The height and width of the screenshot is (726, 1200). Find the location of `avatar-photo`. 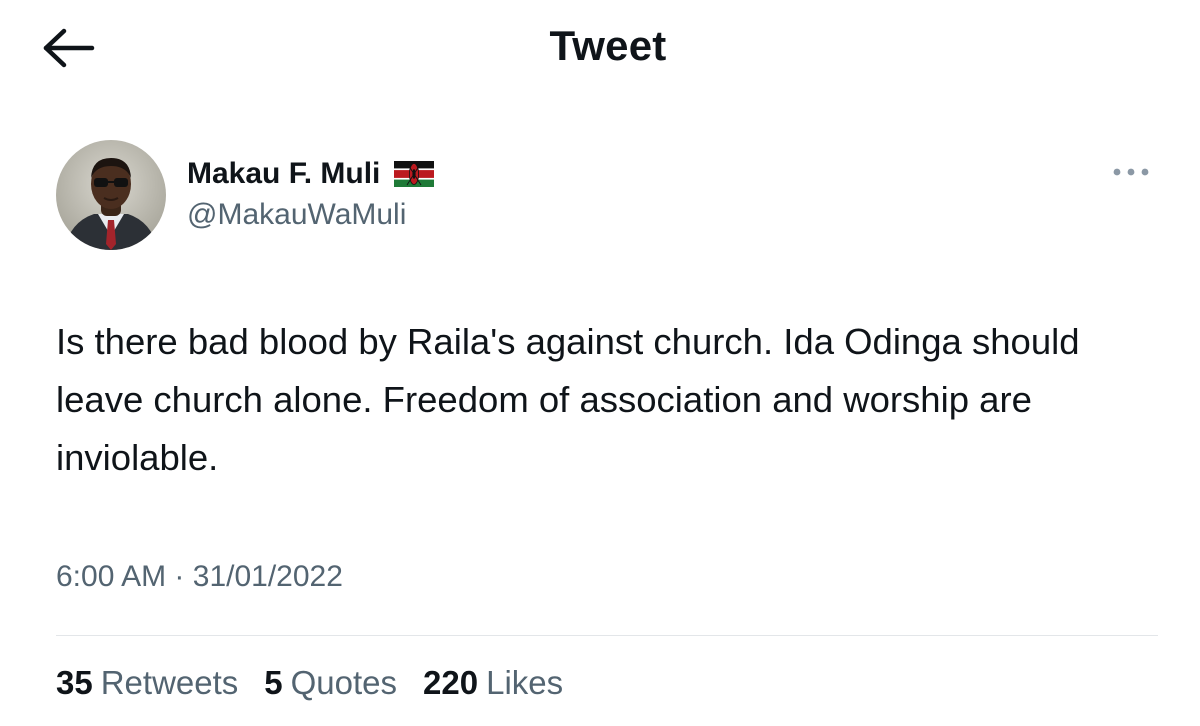

avatar-photo is located at coordinates (111, 195).